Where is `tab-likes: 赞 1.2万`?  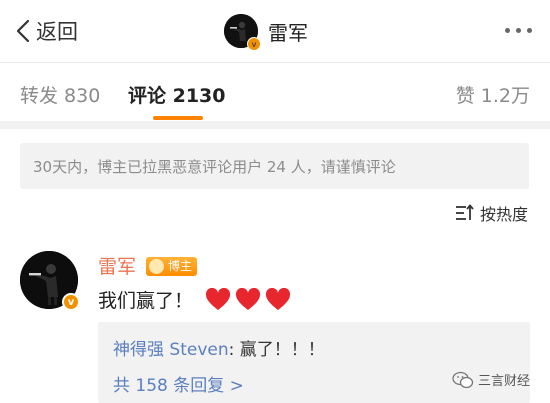 tab-likes: 赞 1.2万 is located at coordinates (493, 94).